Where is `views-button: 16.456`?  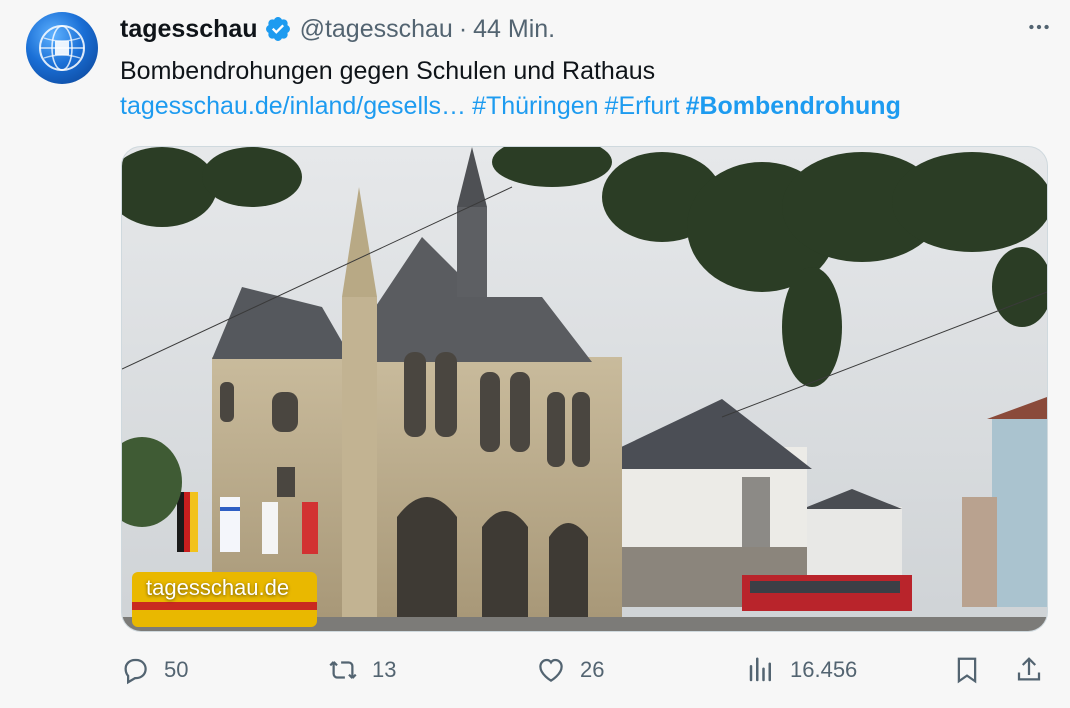
views-button: 16.456 is located at coordinates (801, 670).